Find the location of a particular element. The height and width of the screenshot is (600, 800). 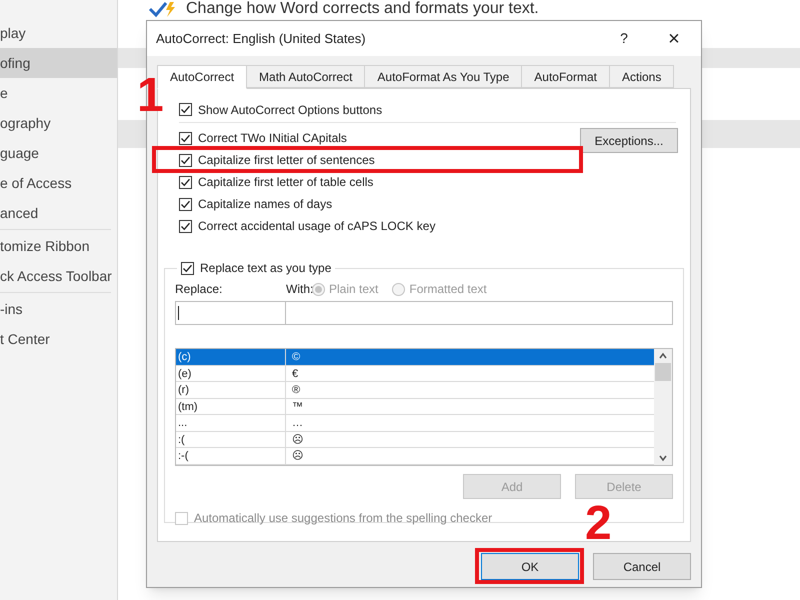

tab: Actions is located at coordinates (641, 76).